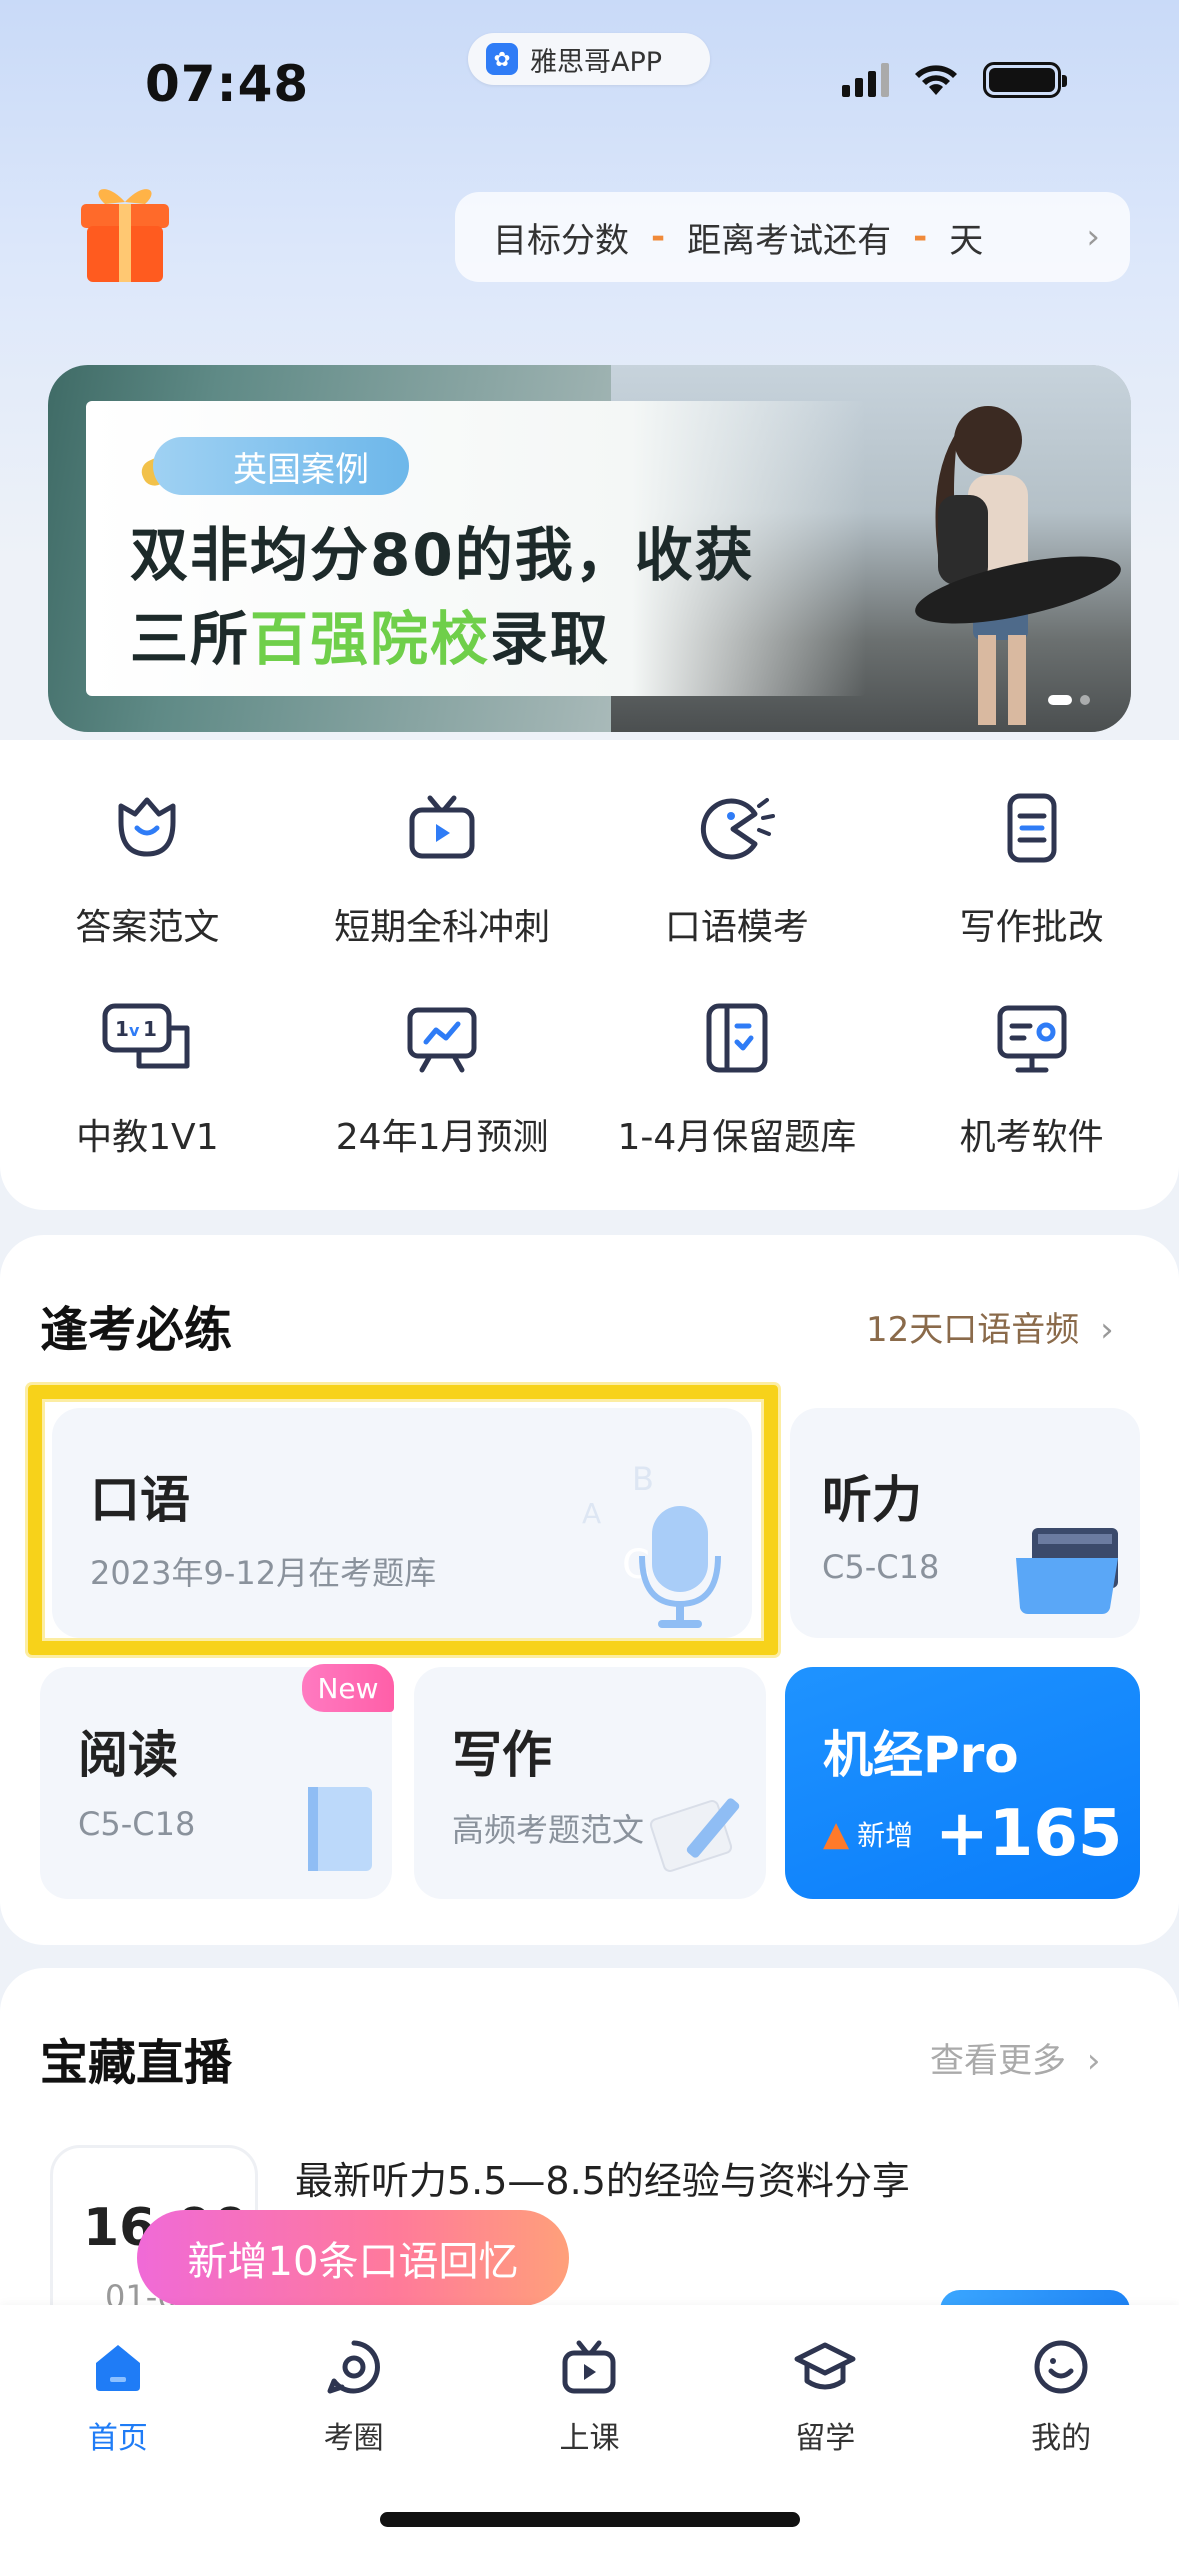 This screenshot has height=2556, width=1179. Describe the element at coordinates (973, 1330) in the screenshot. I see `practice-audio-link-label: 12天口语音频` at that location.